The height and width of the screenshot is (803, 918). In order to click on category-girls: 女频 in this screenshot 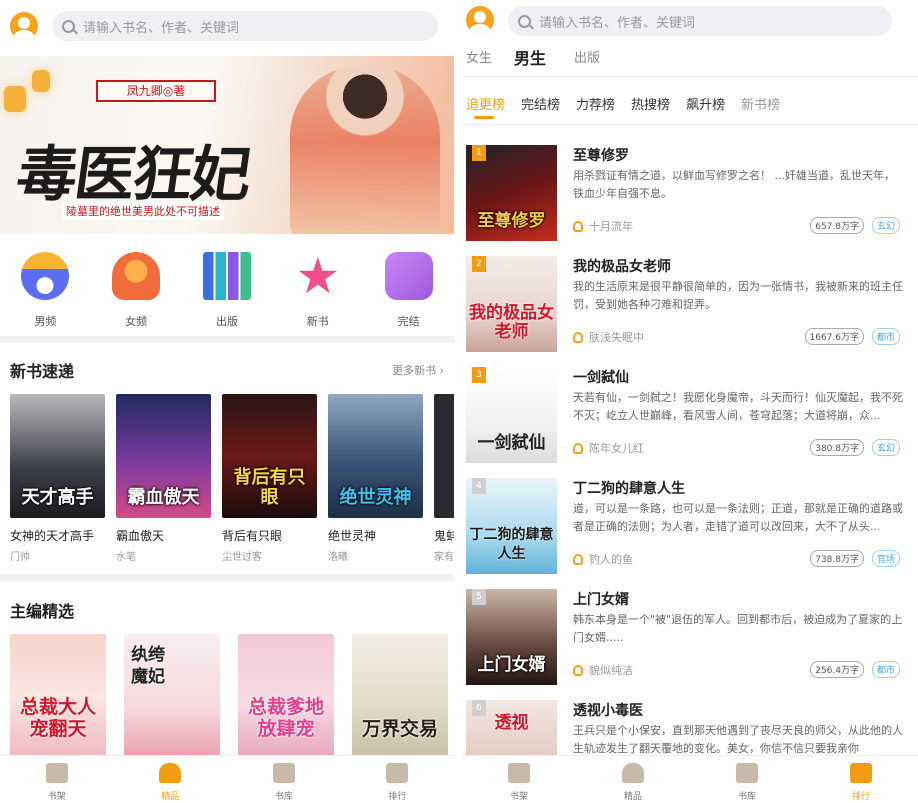, I will do `click(136, 290)`.